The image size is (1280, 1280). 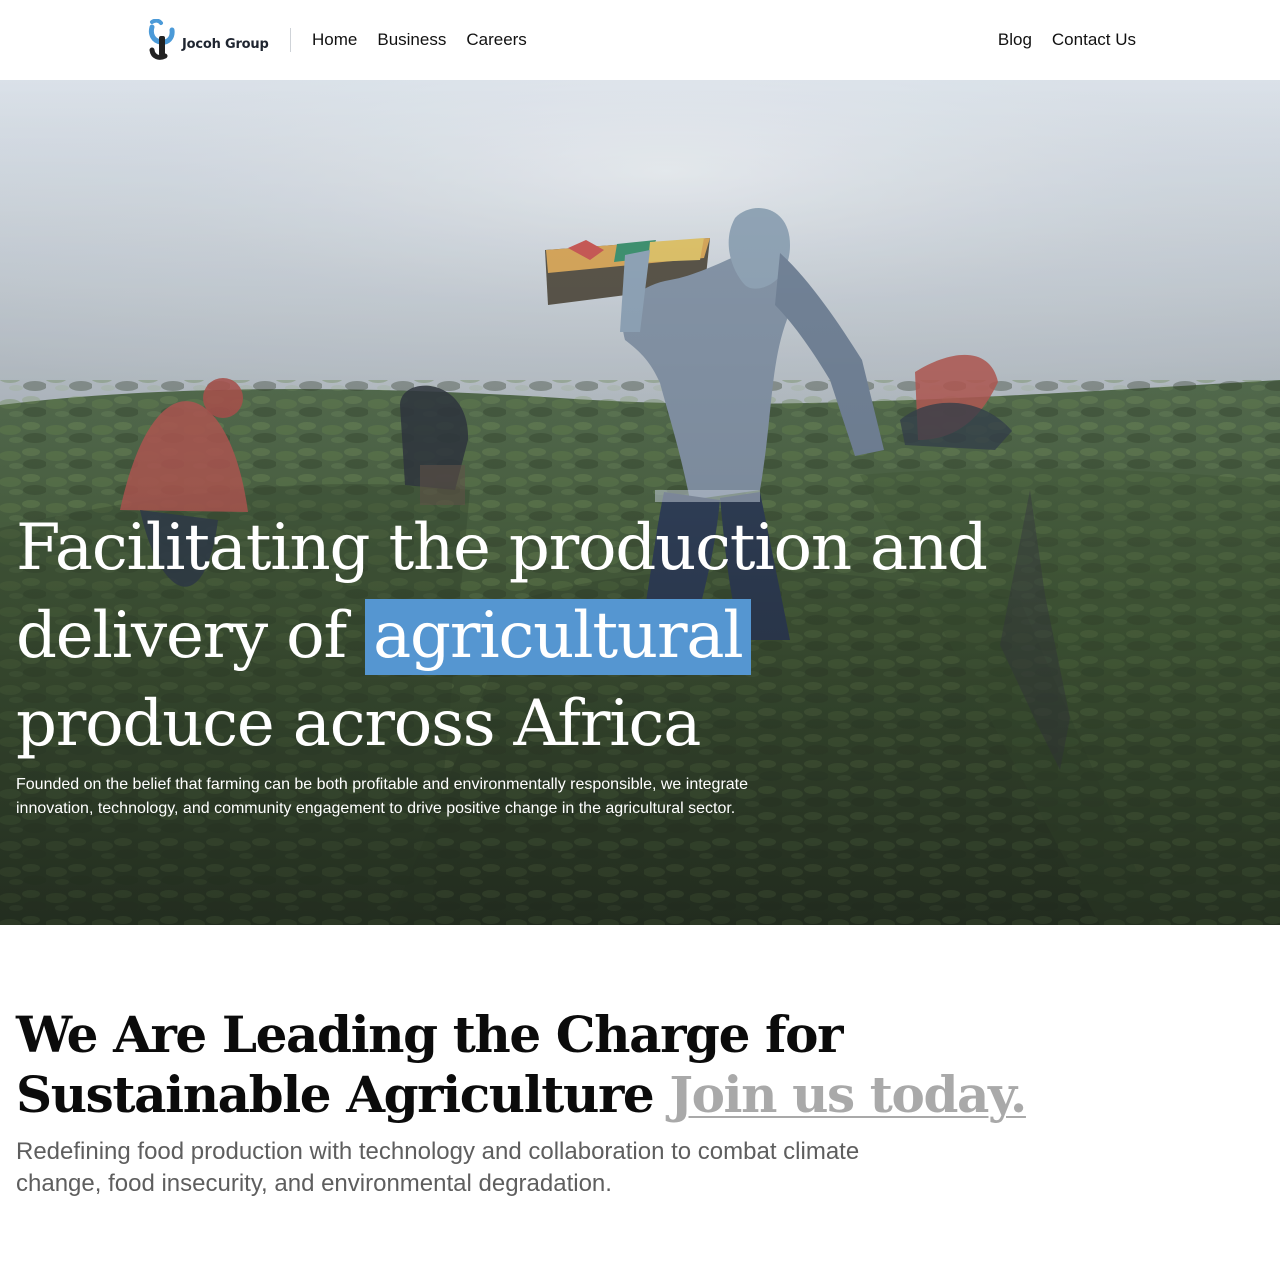 I want to click on primary-nav: Home Business Careers, so click(x=419, y=40).